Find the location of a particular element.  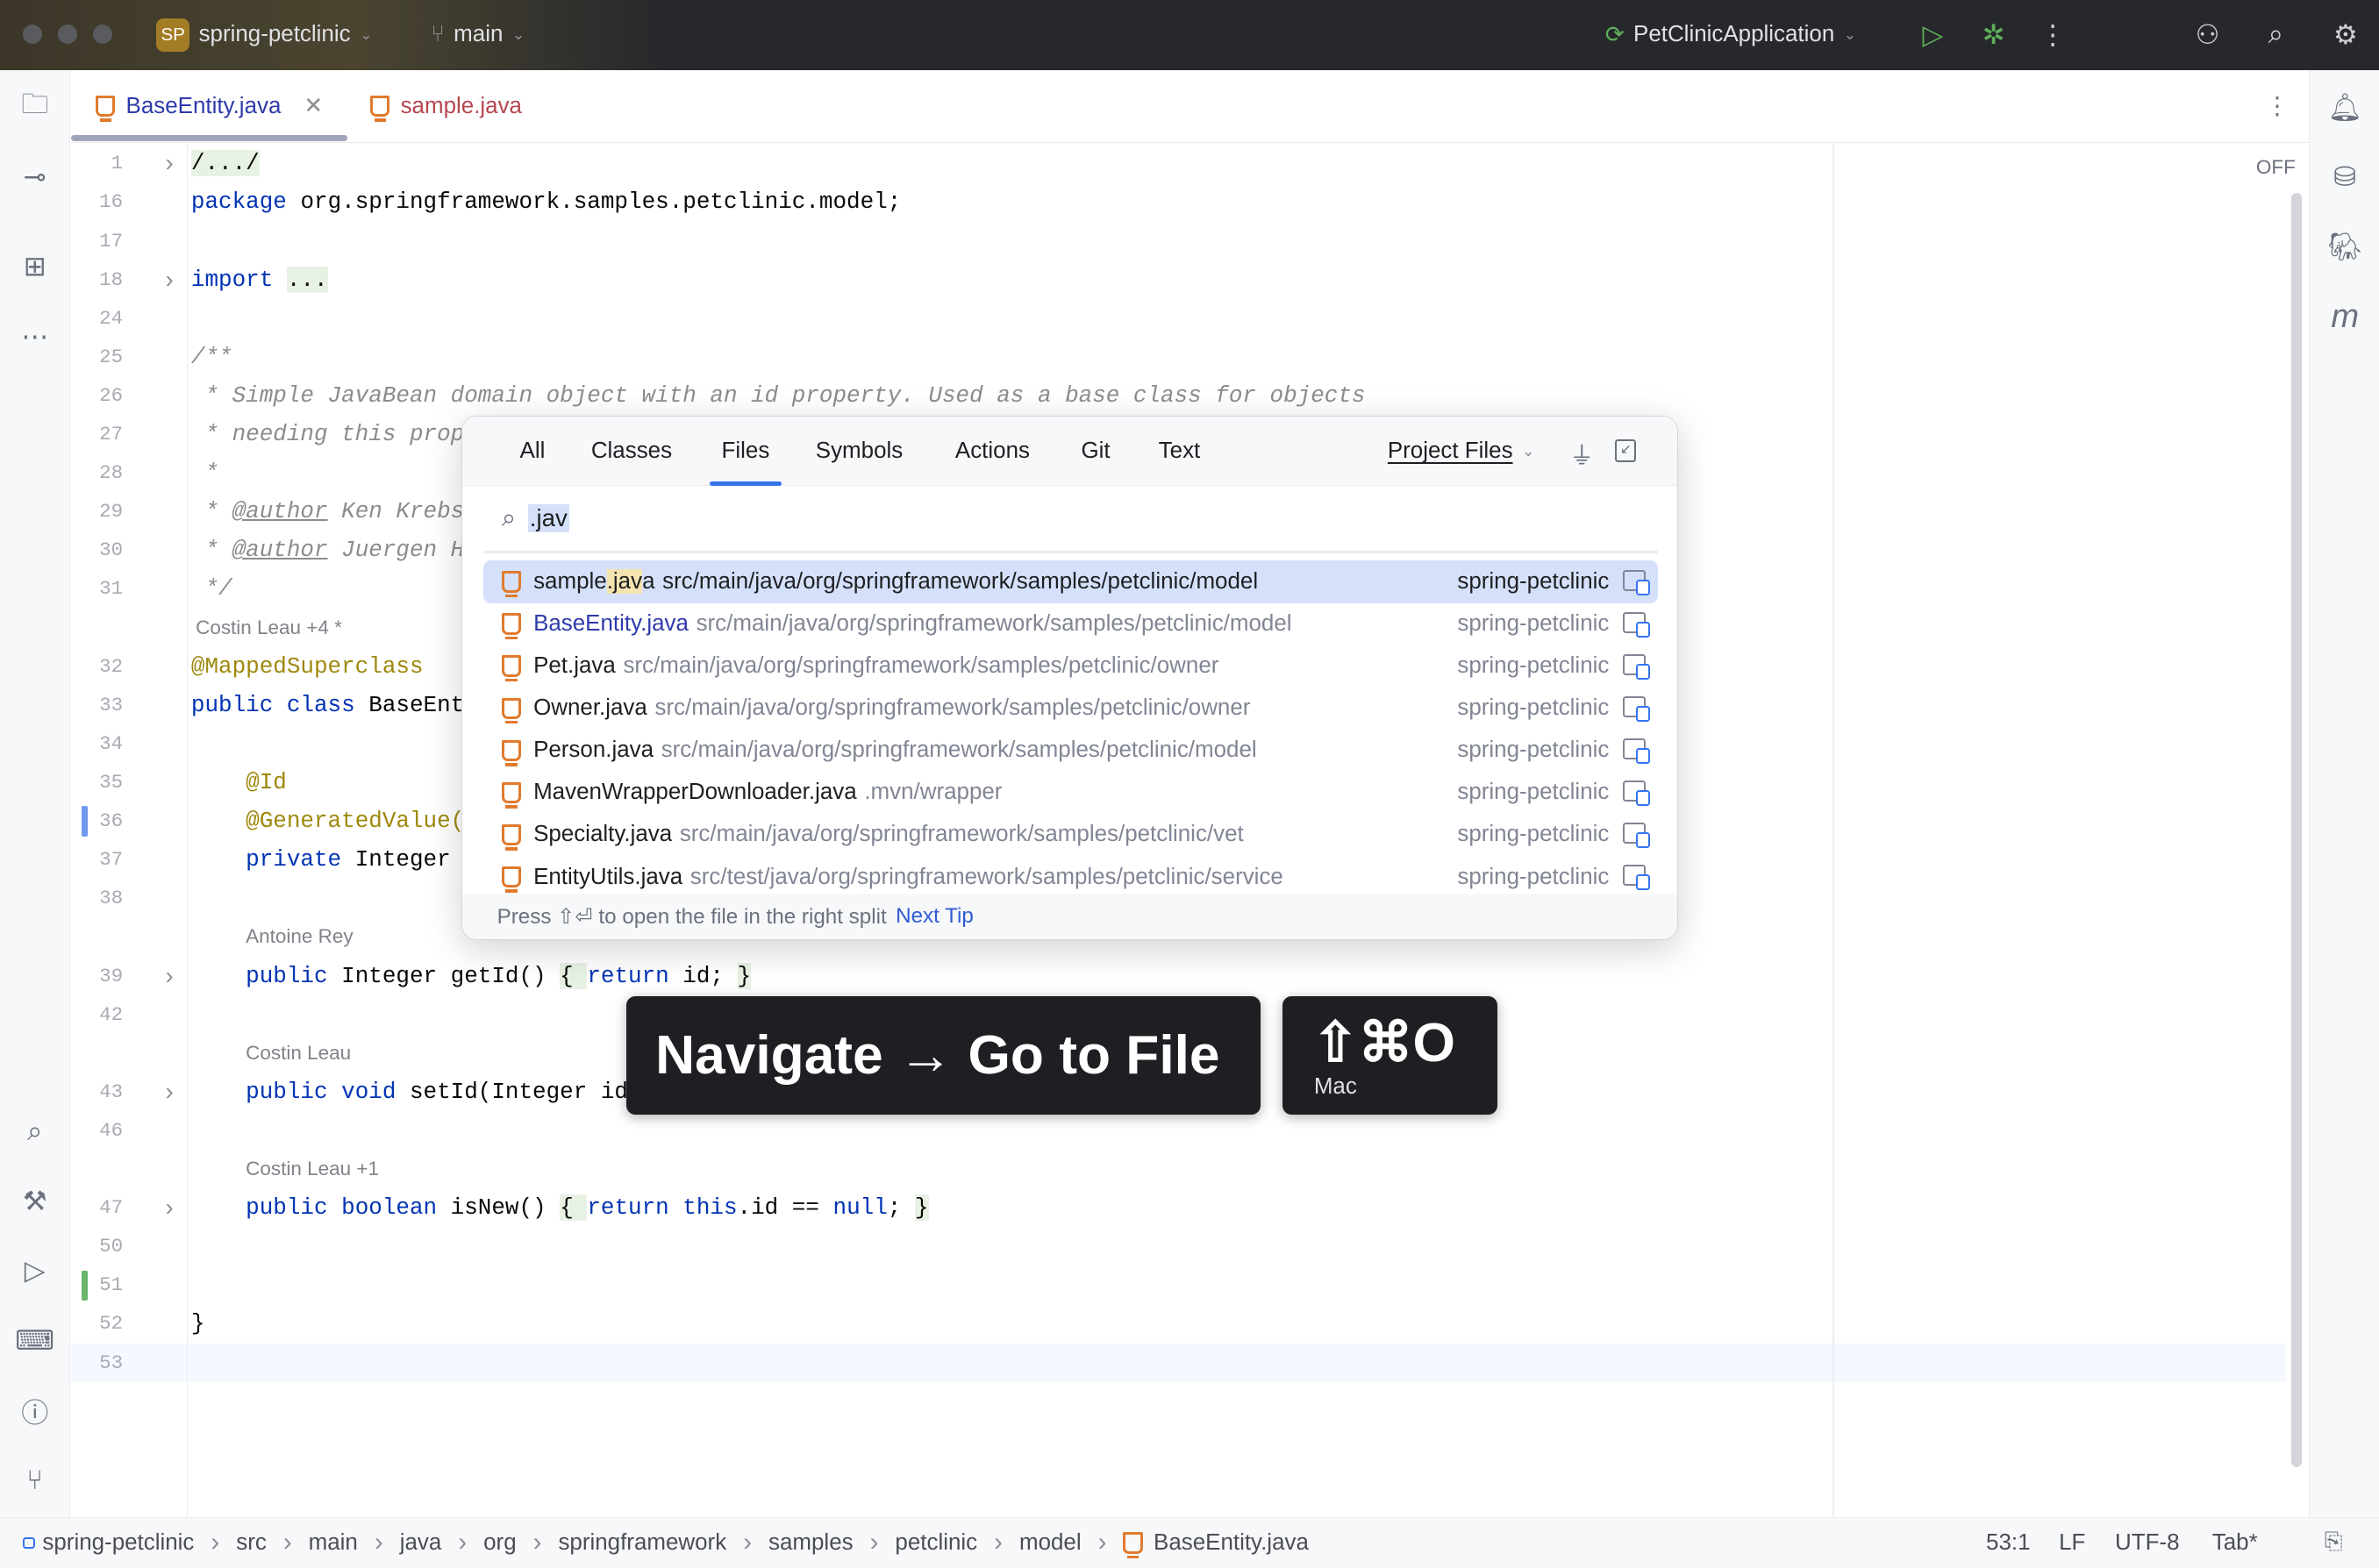

result-file-name: Specialty.java is located at coordinates (603, 834).